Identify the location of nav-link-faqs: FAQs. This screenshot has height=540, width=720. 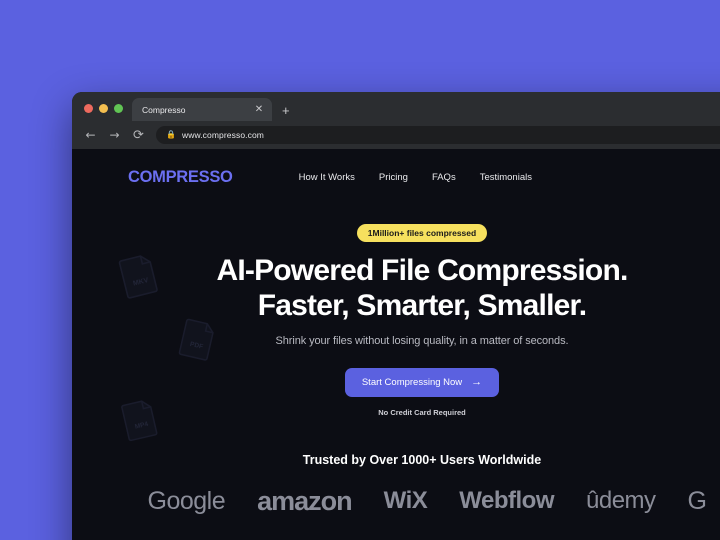
(444, 177).